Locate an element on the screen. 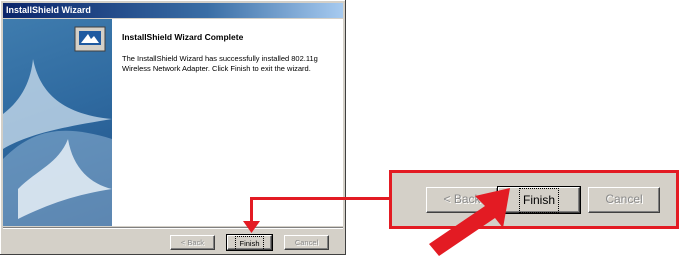  side-banner-image is located at coordinates (57, 122).